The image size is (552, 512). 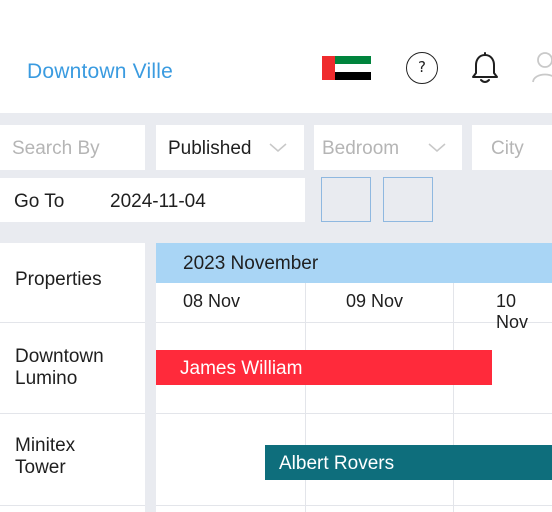 What do you see at coordinates (422, 68) in the screenshot?
I see `help-icon: ?` at bounding box center [422, 68].